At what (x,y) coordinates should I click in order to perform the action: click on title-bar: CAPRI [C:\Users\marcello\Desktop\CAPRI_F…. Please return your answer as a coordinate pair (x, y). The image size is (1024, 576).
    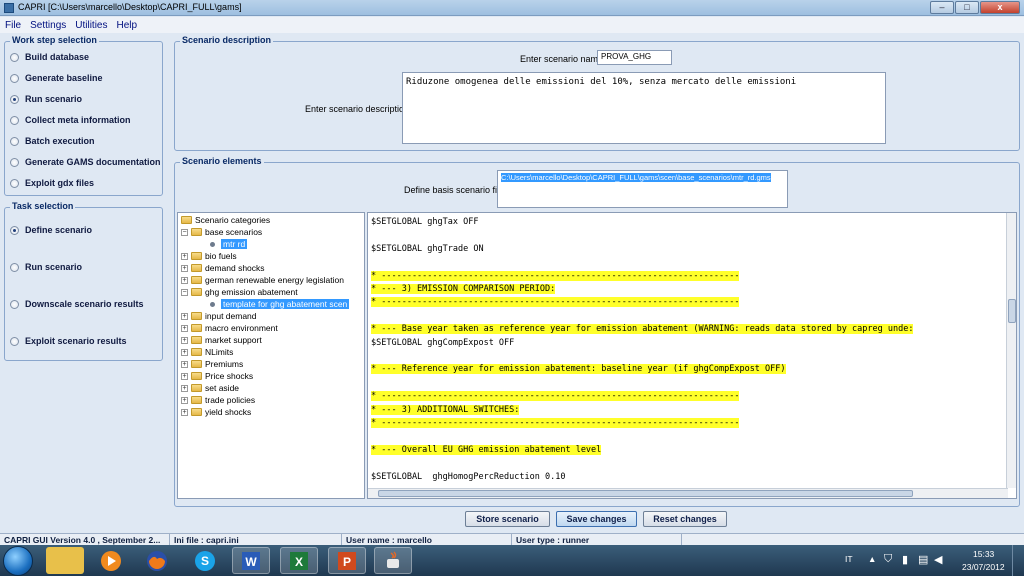
    Looking at the image, I should click on (512, 8).